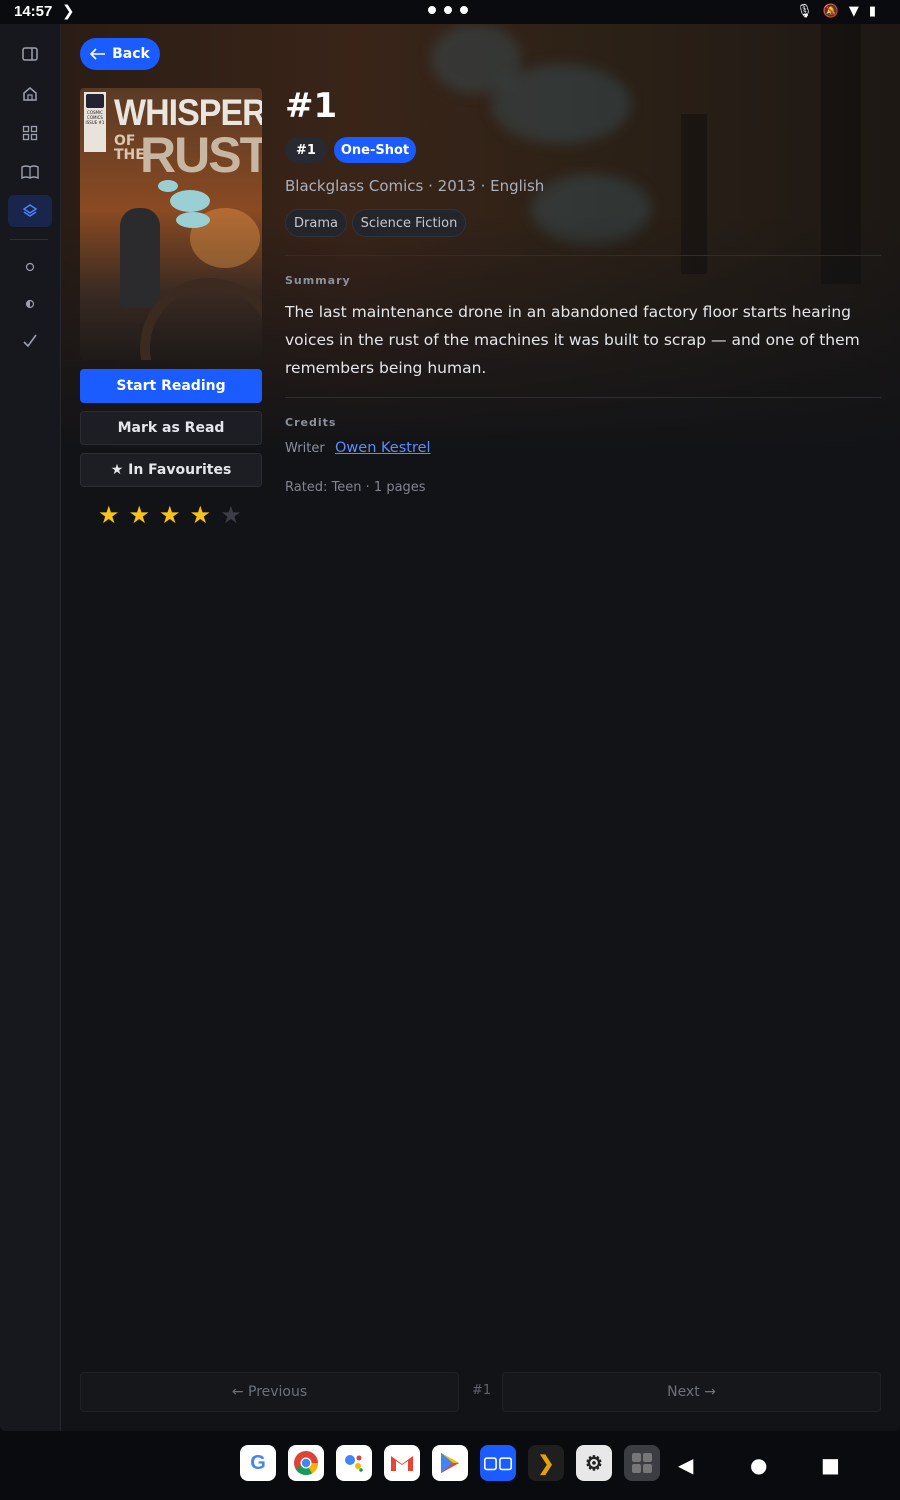  Describe the element at coordinates (131, 54) in the screenshot. I see `back-label: Back` at that location.